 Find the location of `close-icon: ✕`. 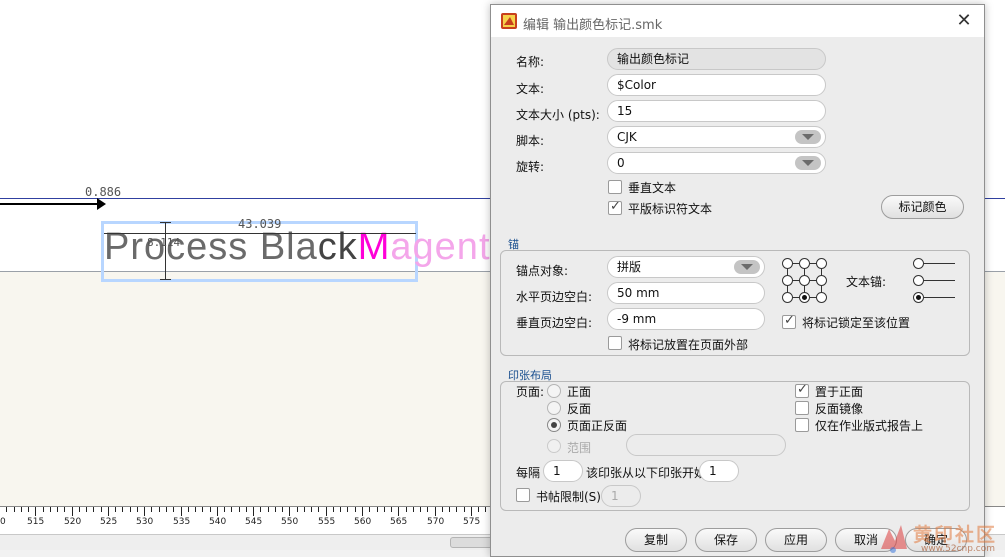

close-icon: ✕ is located at coordinates (964, 21).